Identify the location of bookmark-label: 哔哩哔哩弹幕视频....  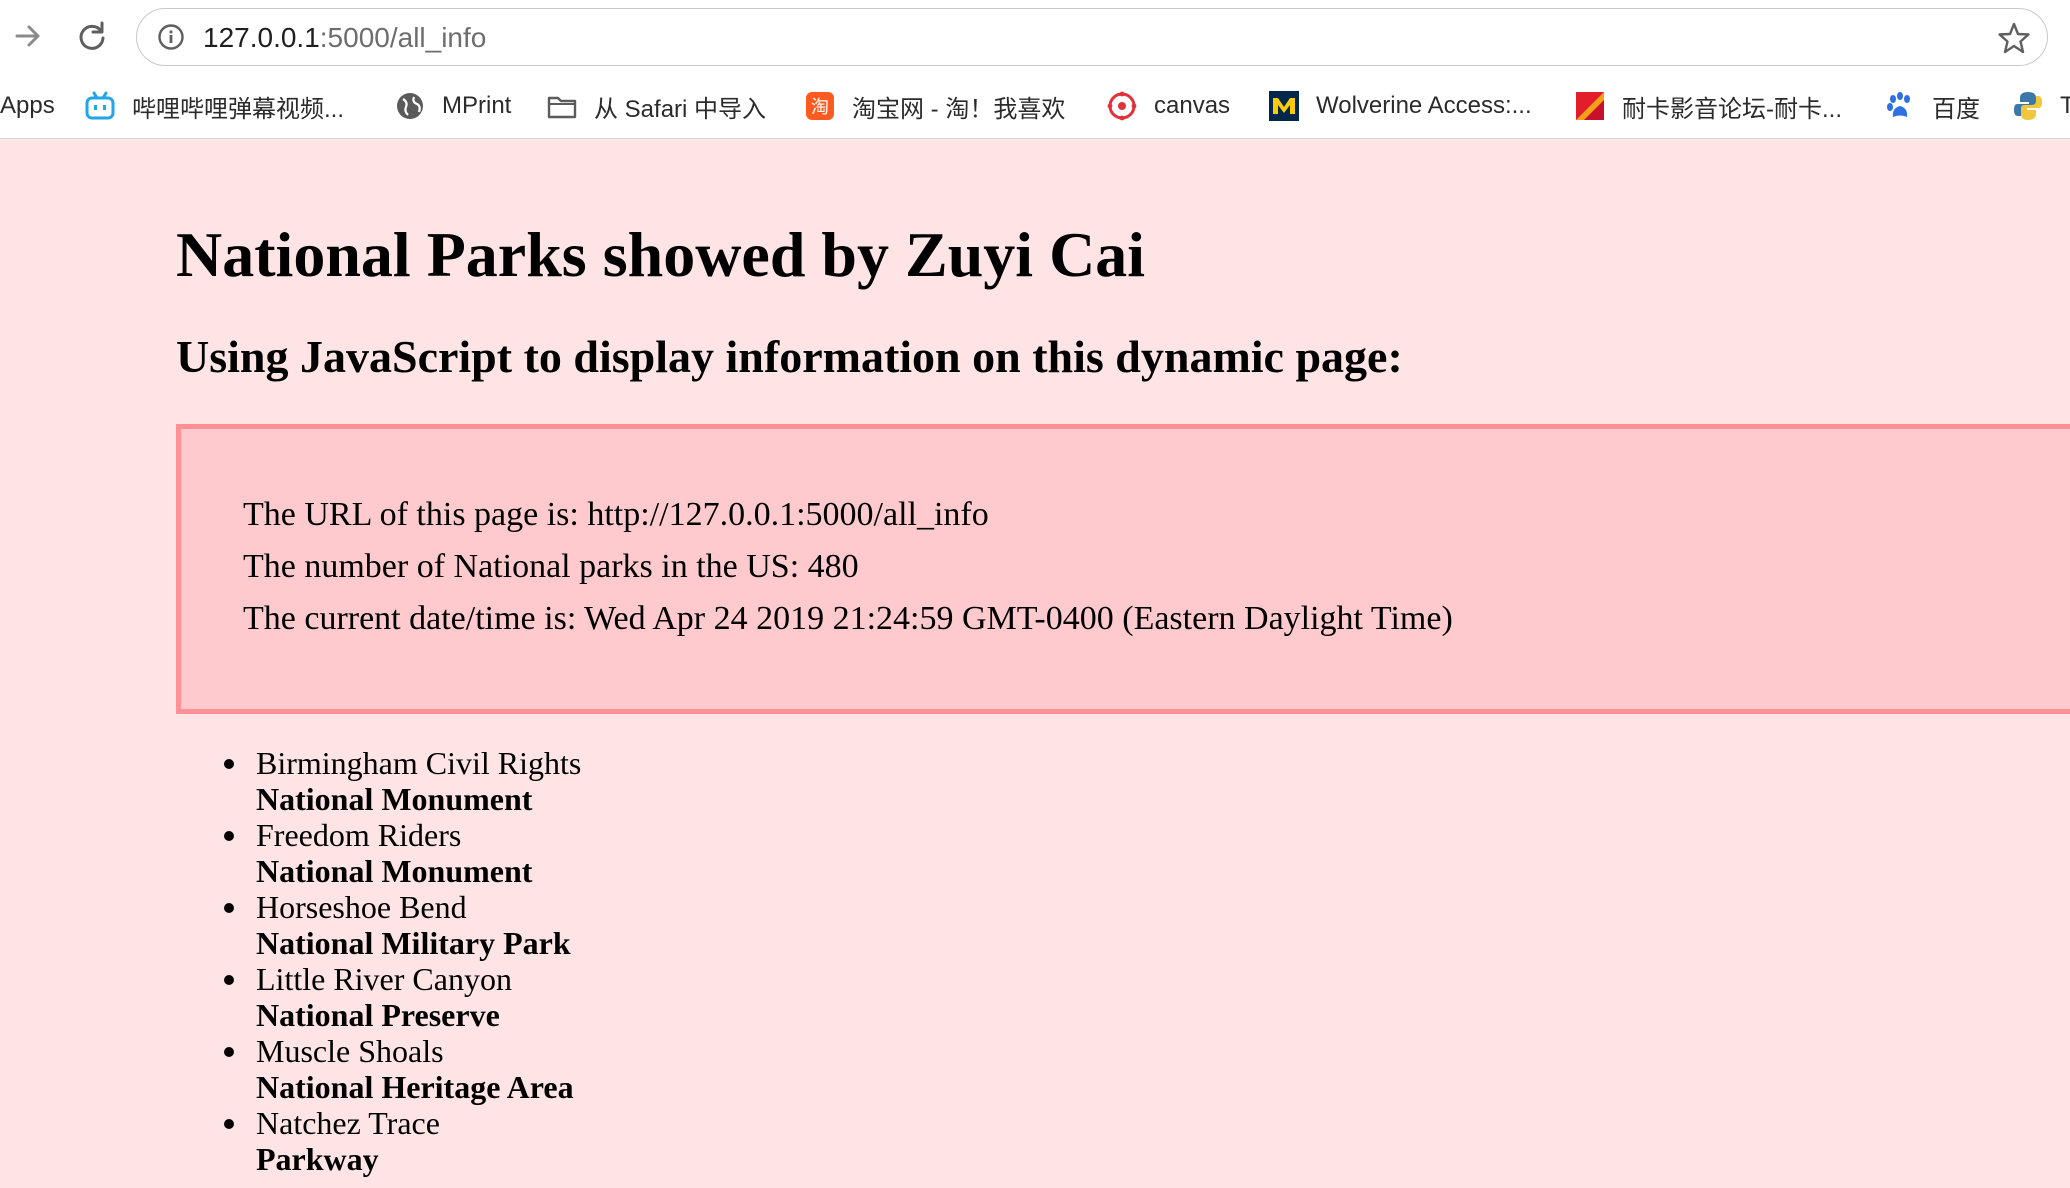
(238, 109).